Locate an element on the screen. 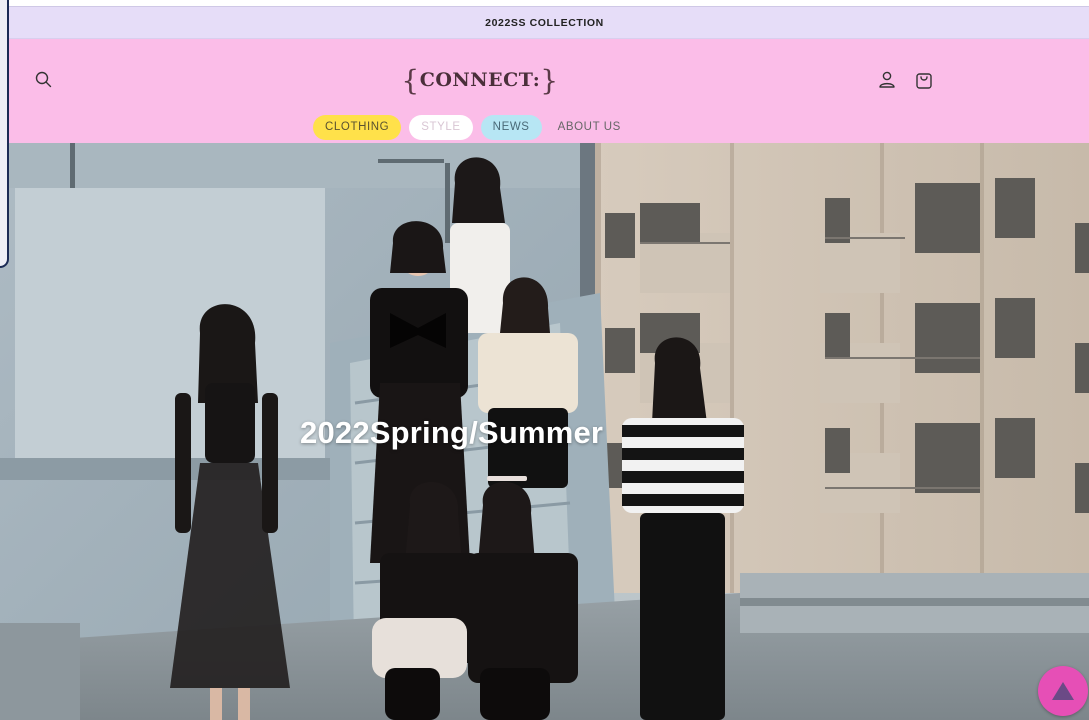  scroll-top-button is located at coordinates (1063, 691).